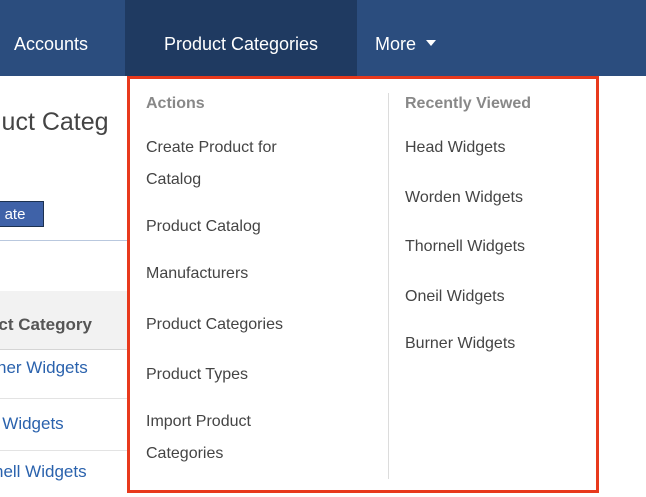 The height and width of the screenshot is (497, 646). What do you see at coordinates (431, 43) in the screenshot?
I see `caret-down-icon` at bounding box center [431, 43].